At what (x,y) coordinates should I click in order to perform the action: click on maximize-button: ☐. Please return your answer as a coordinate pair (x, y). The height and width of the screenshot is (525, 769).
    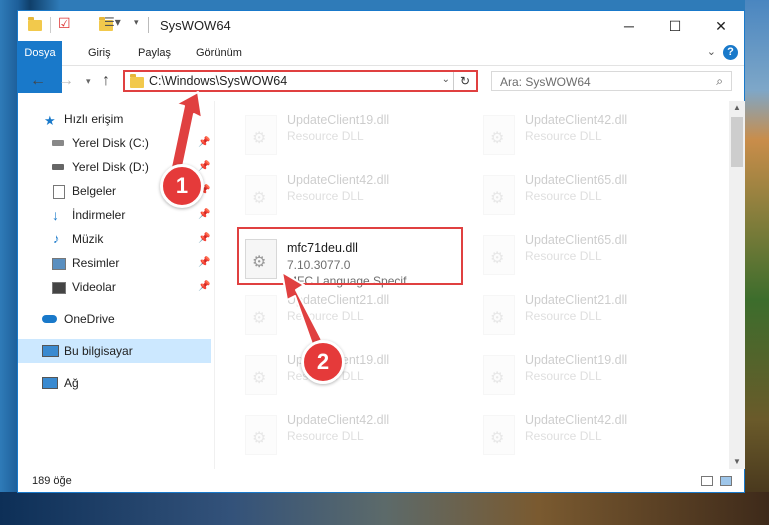
    Looking at the image, I should click on (675, 26).